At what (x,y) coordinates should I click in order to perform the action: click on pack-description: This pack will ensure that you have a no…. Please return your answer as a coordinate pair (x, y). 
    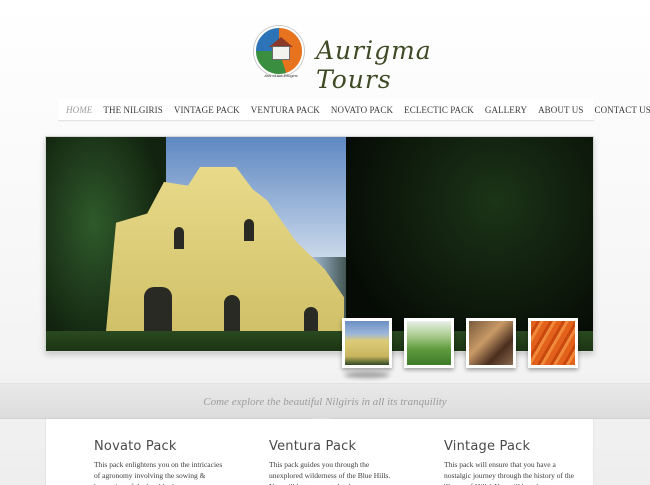
    Looking at the image, I should click on (509, 472).